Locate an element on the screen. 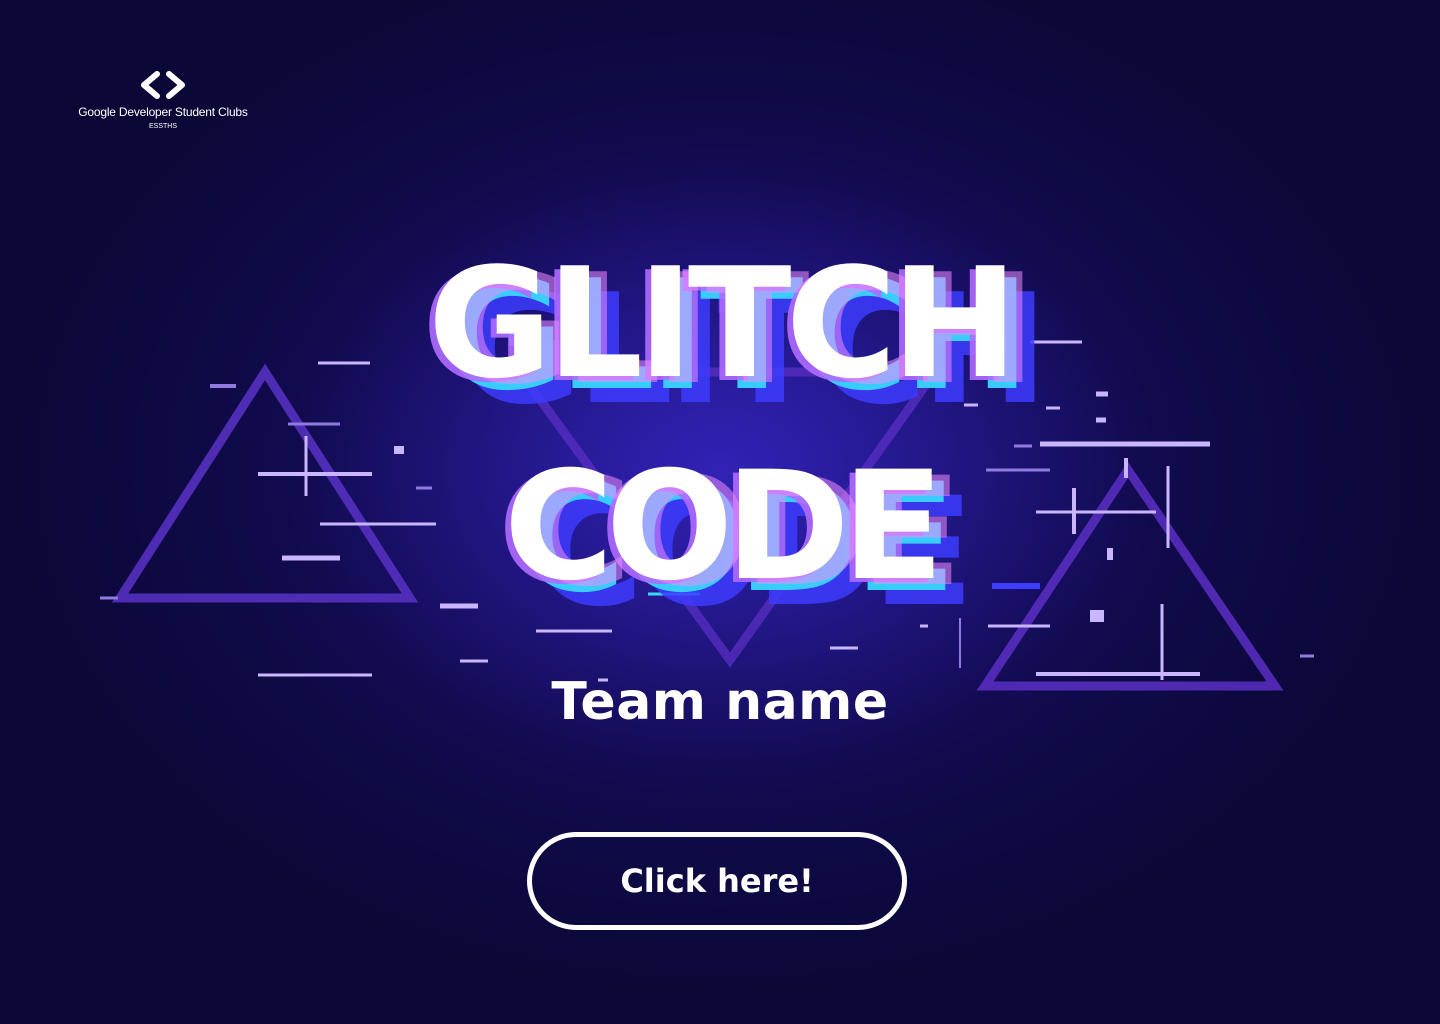  team-name: Team name is located at coordinates (720, 702).